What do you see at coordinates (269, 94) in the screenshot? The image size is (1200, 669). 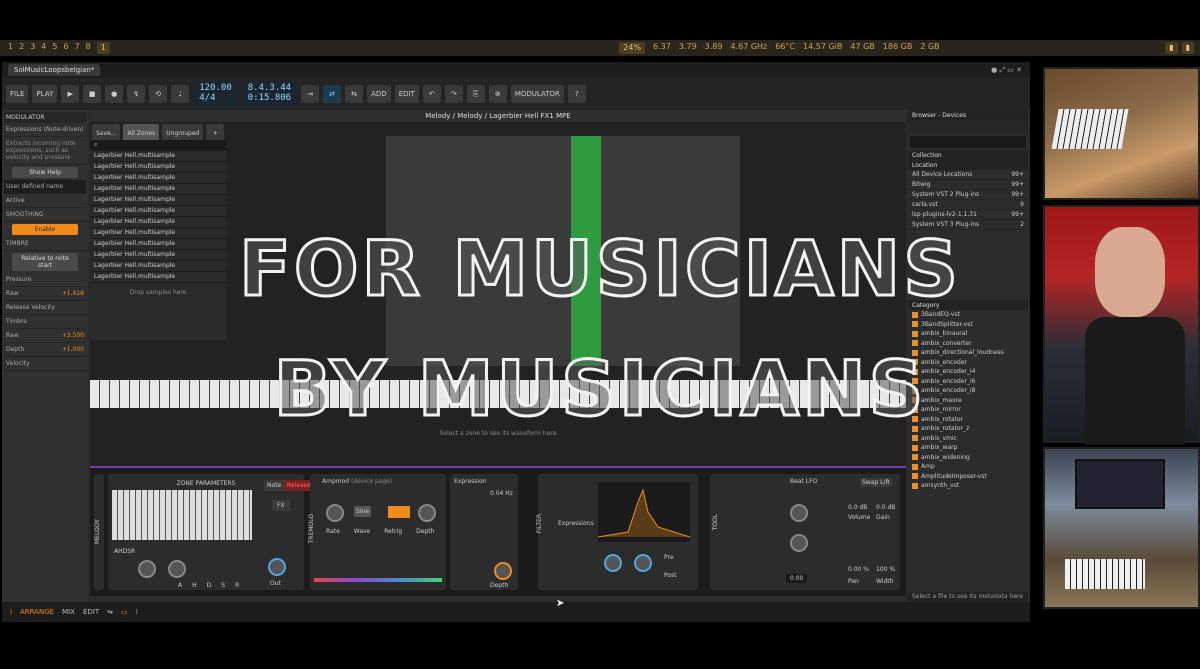 I see `position-display: 8.4.3.44 0:15.806` at bounding box center [269, 94].